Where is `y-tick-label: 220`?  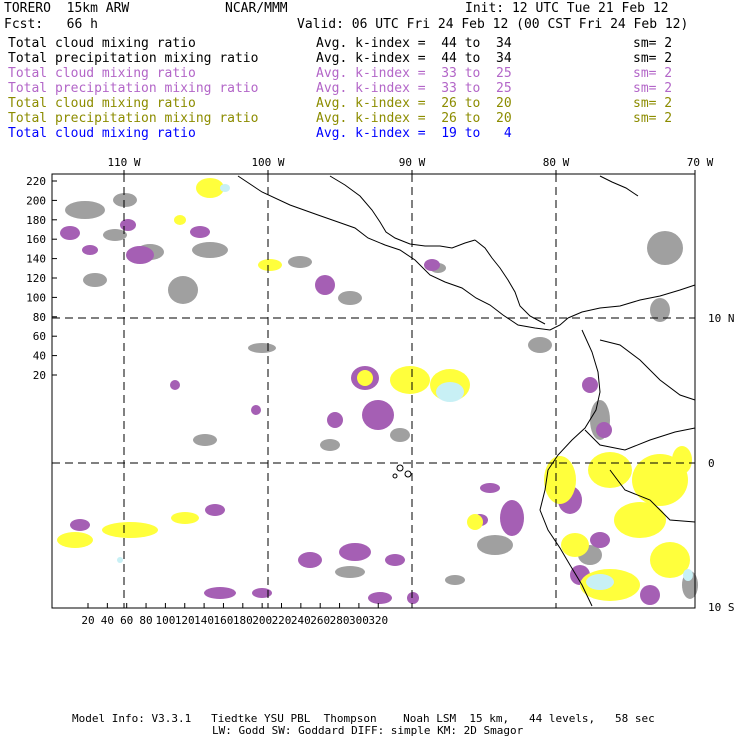
y-tick-label: 220 is located at coordinates (36, 181).